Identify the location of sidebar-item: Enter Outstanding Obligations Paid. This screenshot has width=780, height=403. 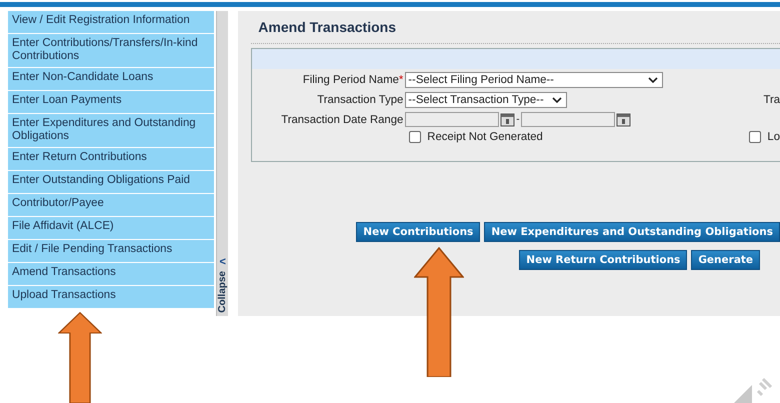
(111, 182).